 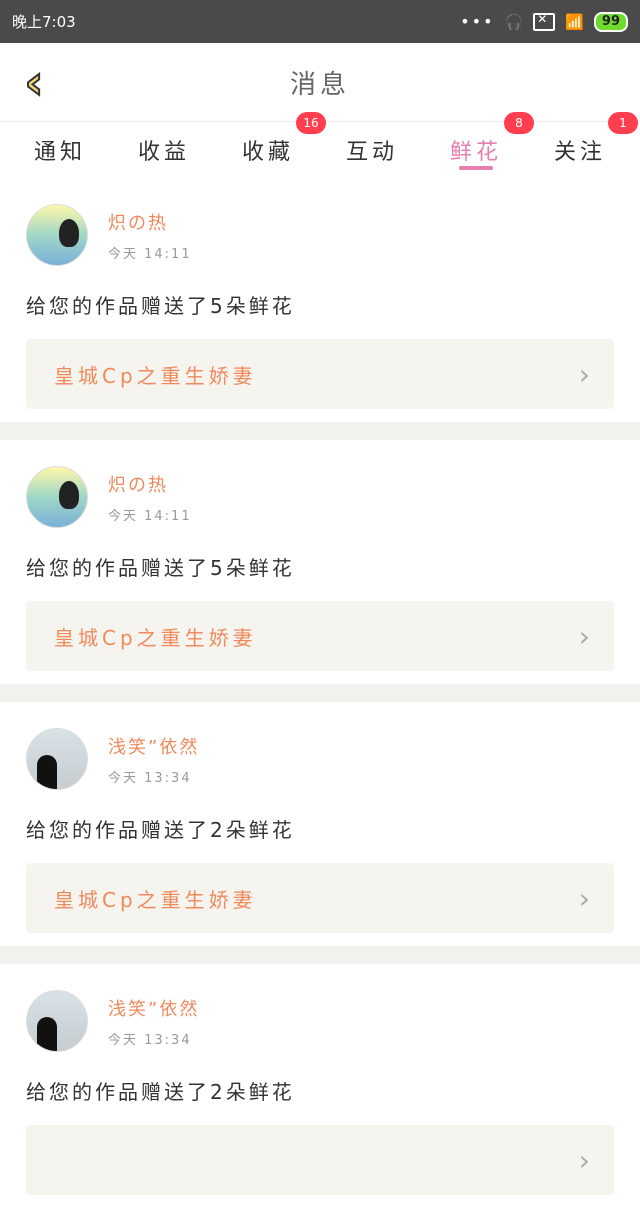 I want to click on tab-label: 互动, so click(x=371, y=152).